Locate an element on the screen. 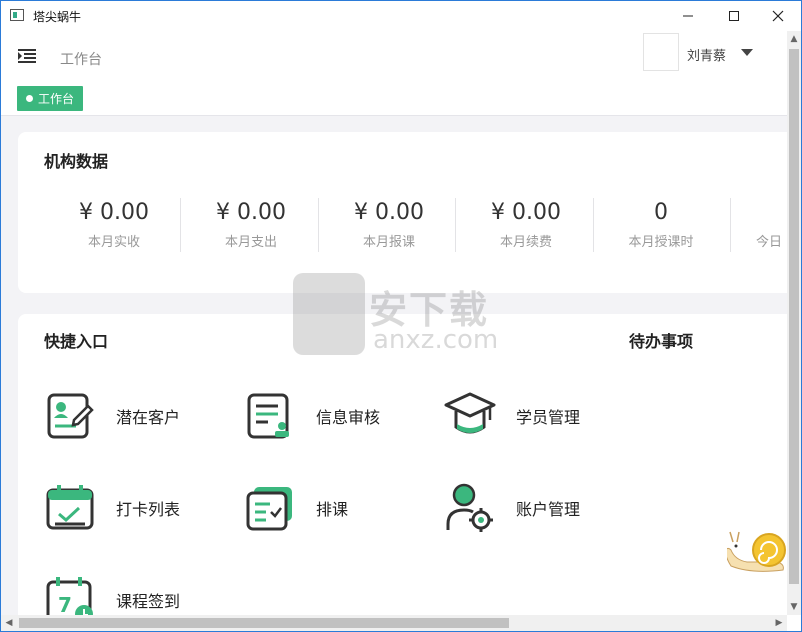  checkin-list-icon is located at coordinates (70, 507).